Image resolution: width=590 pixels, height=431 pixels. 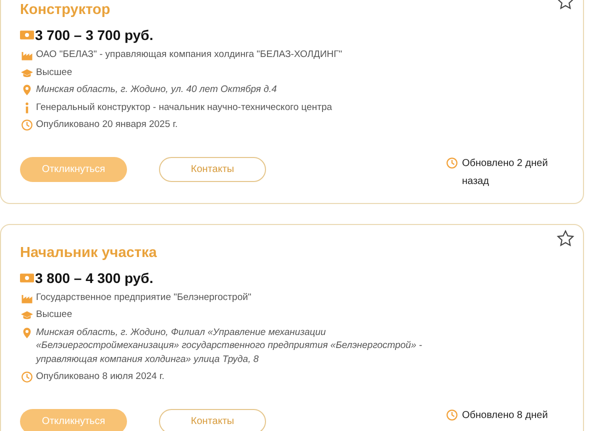 I want to click on updated-text: Обновлено 8 дней, so click(x=505, y=415).